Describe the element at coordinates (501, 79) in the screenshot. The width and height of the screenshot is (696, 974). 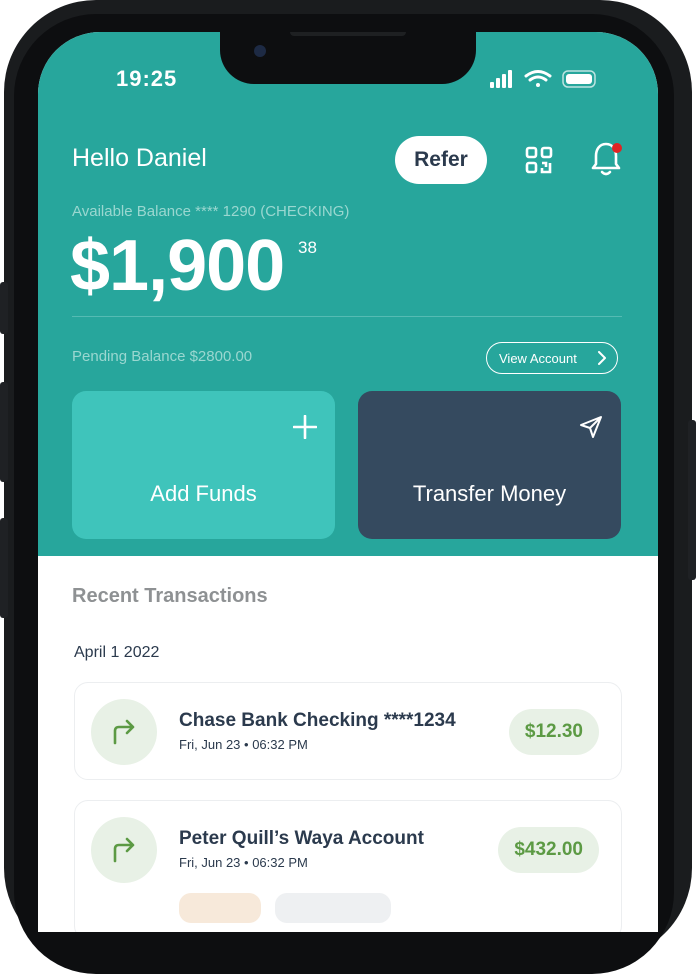
I see `signal-icon` at that location.